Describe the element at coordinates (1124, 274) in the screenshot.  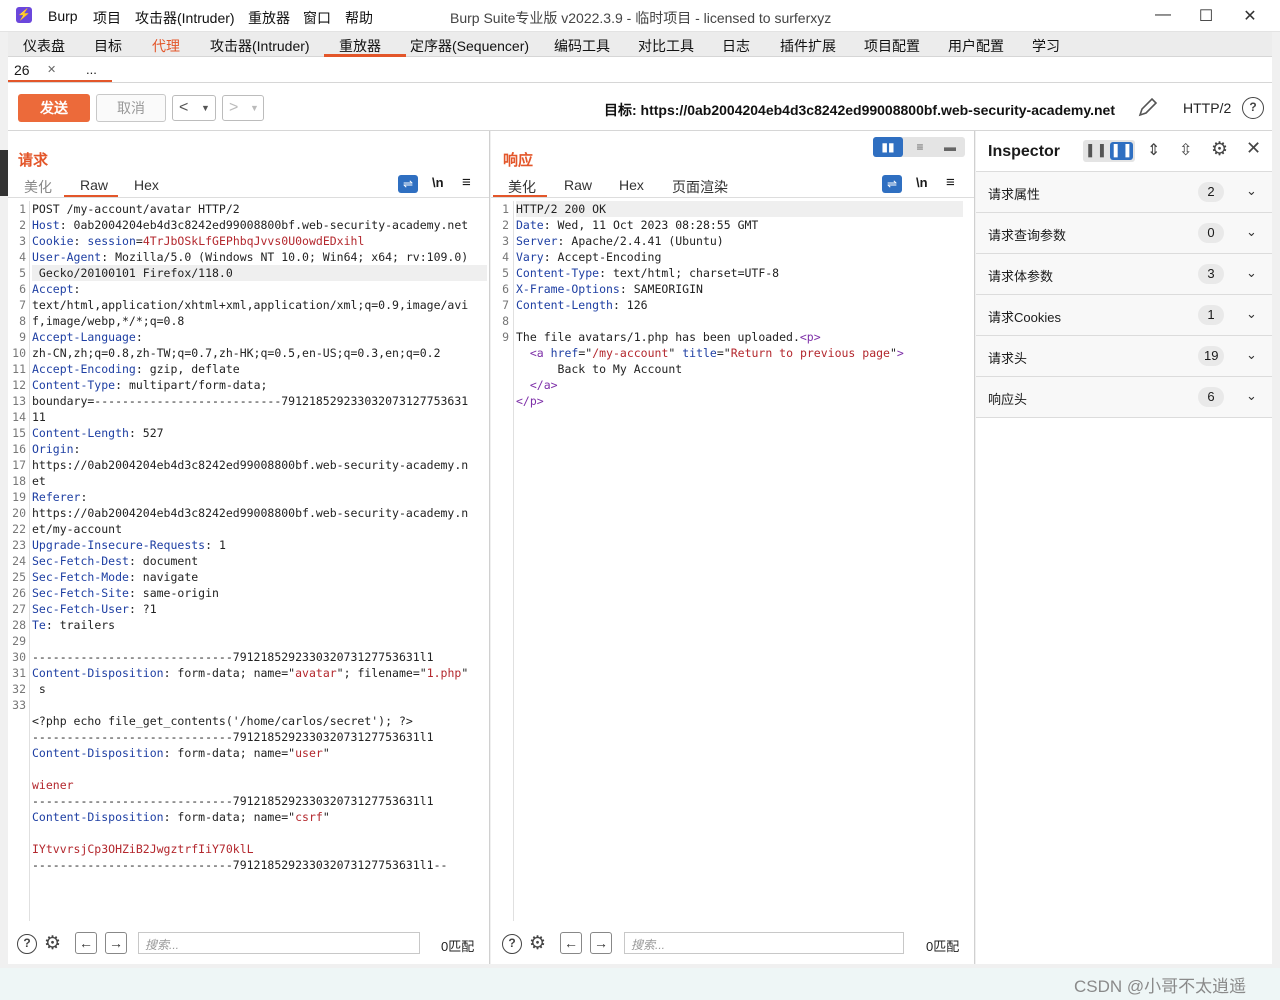
I see `inspector-row-body-params: 请求体参数 3 ⌄` at that location.